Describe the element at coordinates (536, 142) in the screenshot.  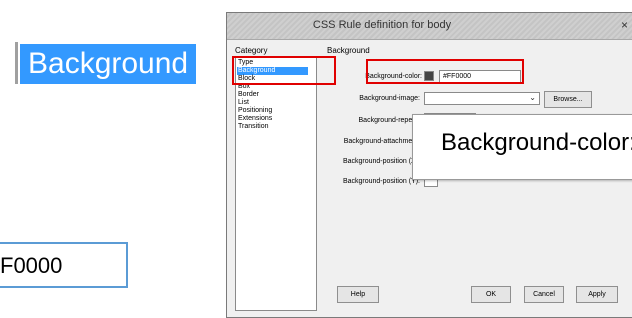
I see `magnifier-text: Background-color:` at that location.